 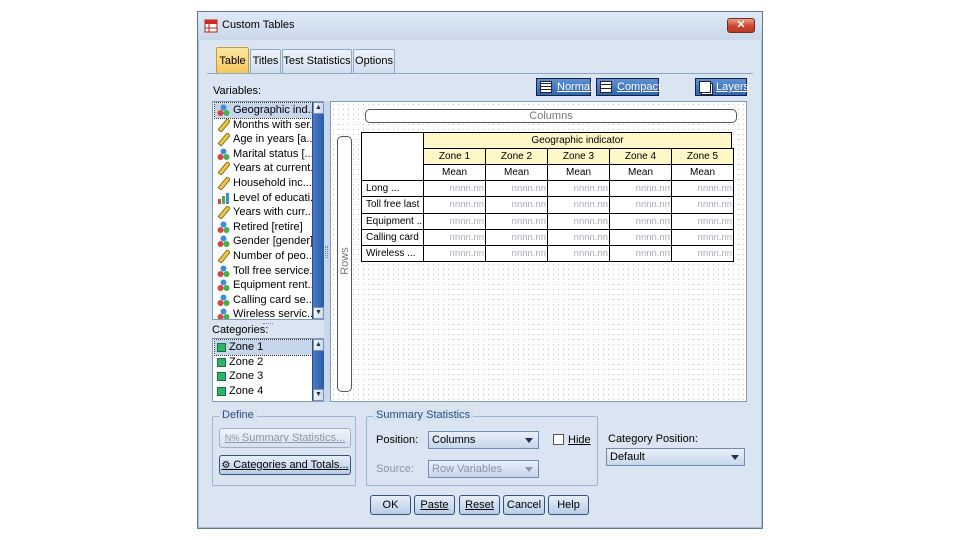 I want to click on zone-header-cell: Zone 5, so click(x=702, y=156).